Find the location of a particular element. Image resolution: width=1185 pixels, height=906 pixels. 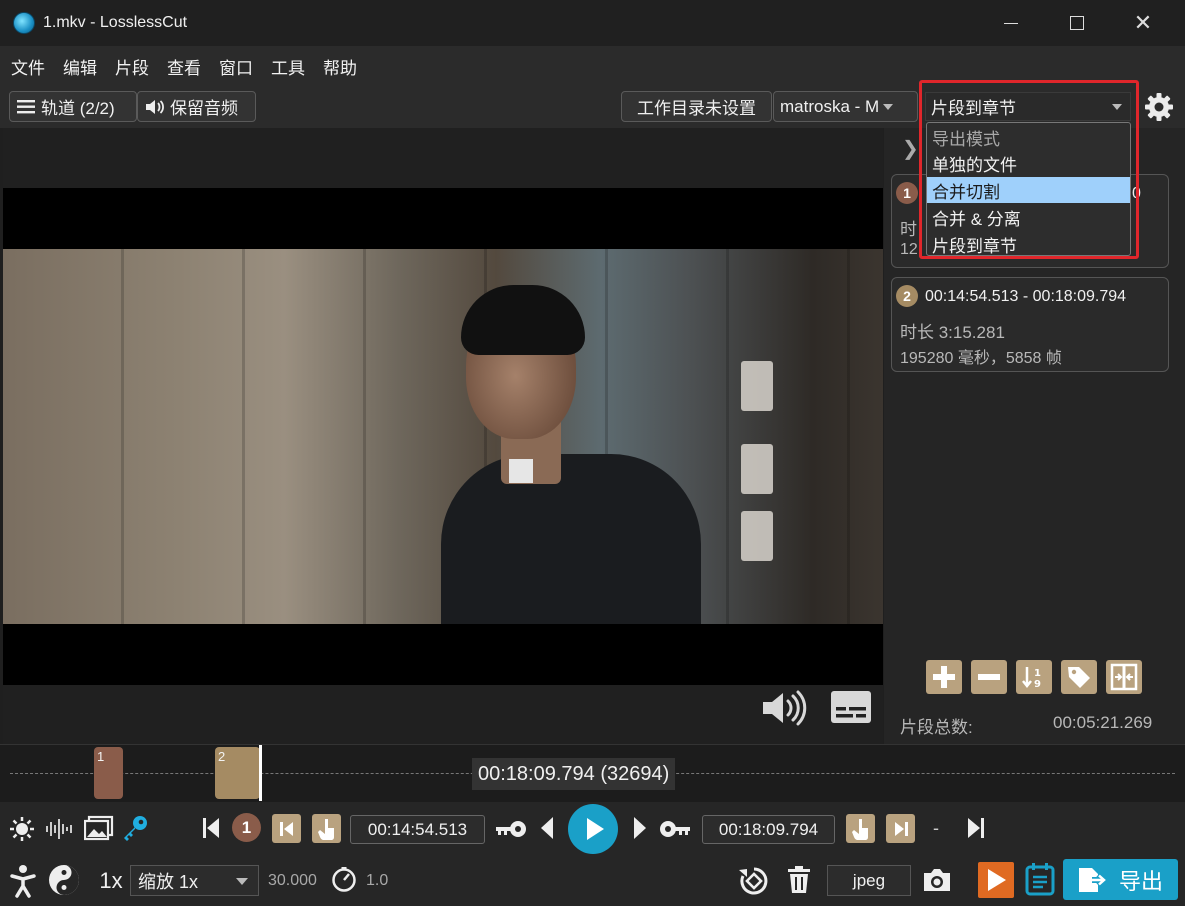

export-mode-option-merge: 合并切割 is located at coordinates (1028, 190).